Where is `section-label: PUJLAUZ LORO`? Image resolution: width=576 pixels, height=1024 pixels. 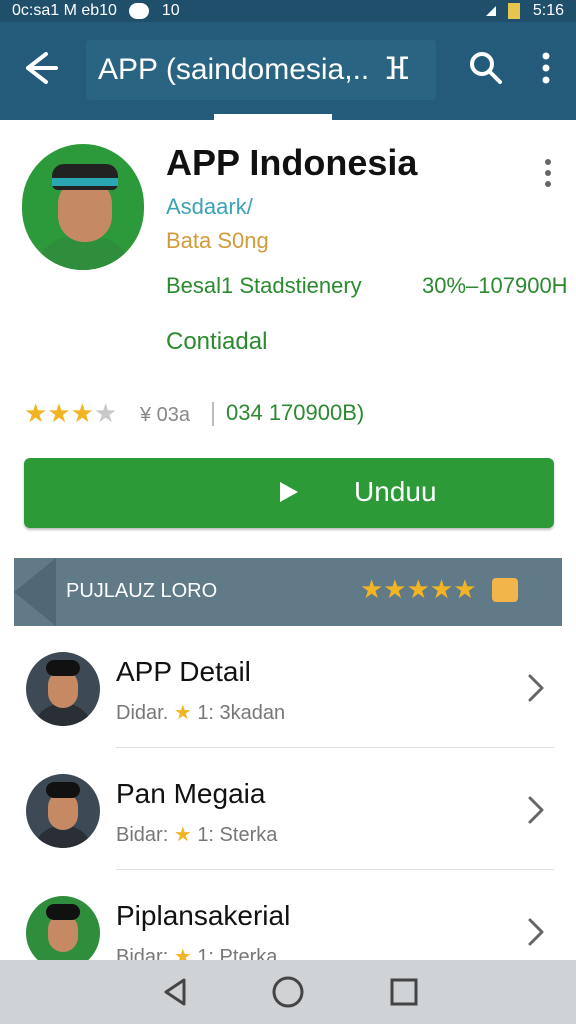
section-label: PUJLAUZ LORO is located at coordinates (142, 591).